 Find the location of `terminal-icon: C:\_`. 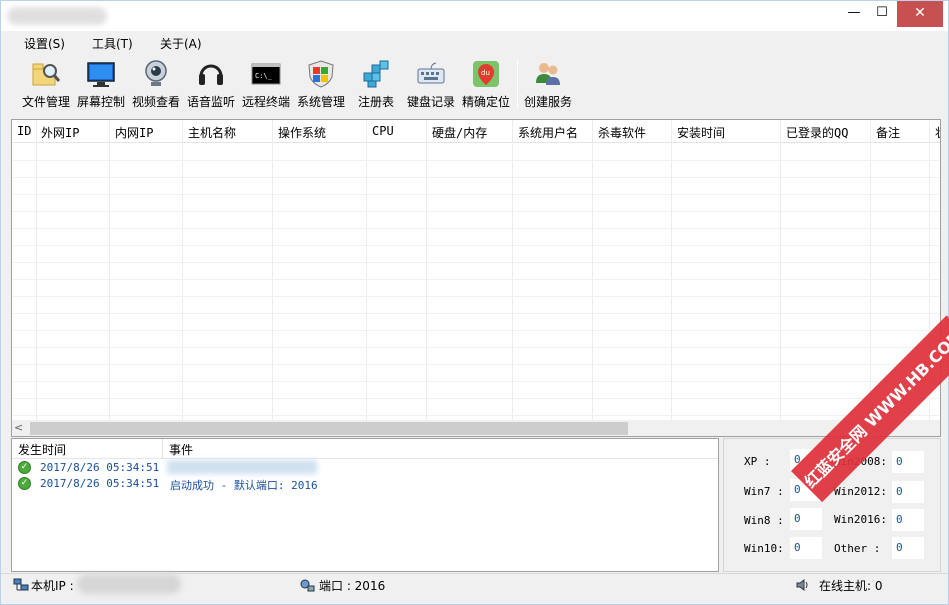

terminal-icon: C:\_ is located at coordinates (266, 74).